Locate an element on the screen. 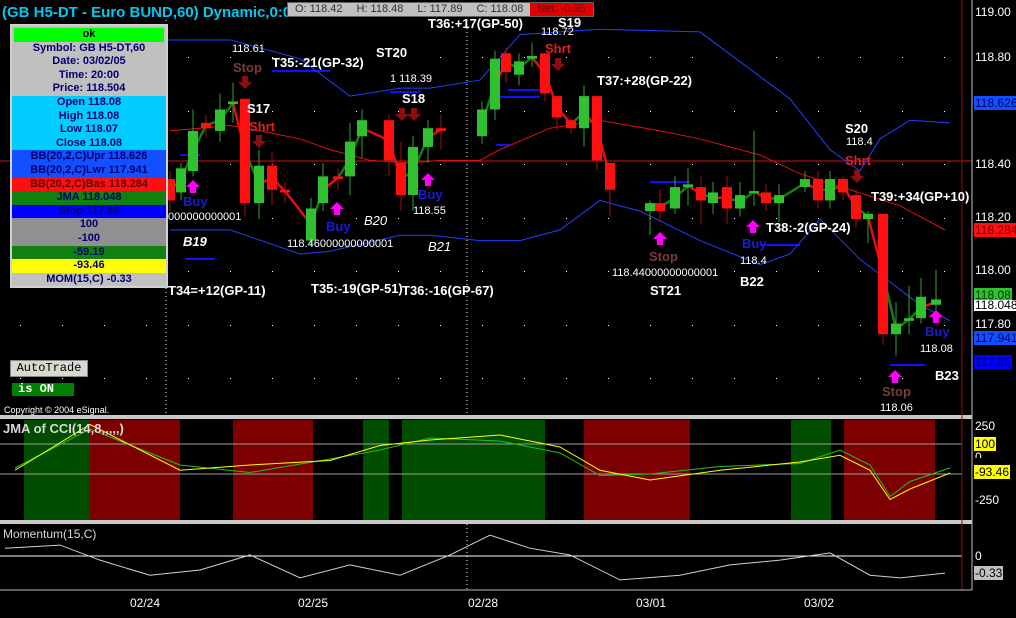 The height and width of the screenshot is (618, 1016). price-tick: 118.80 is located at coordinates (993, 57).